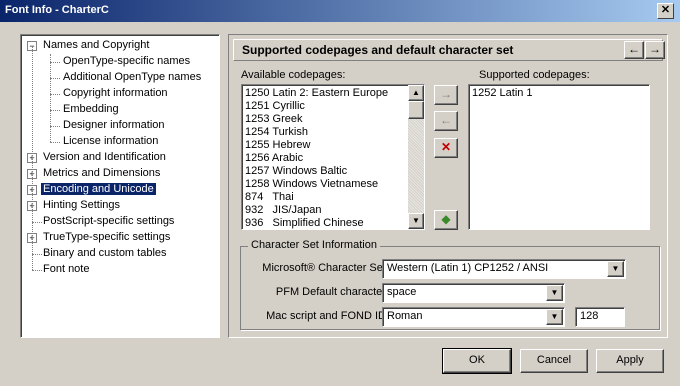 Image resolution: width=680 pixels, height=386 pixels. What do you see at coordinates (327, 316) in the screenshot?
I see `mac-script-label: Mac script and FOND ID:` at bounding box center [327, 316].